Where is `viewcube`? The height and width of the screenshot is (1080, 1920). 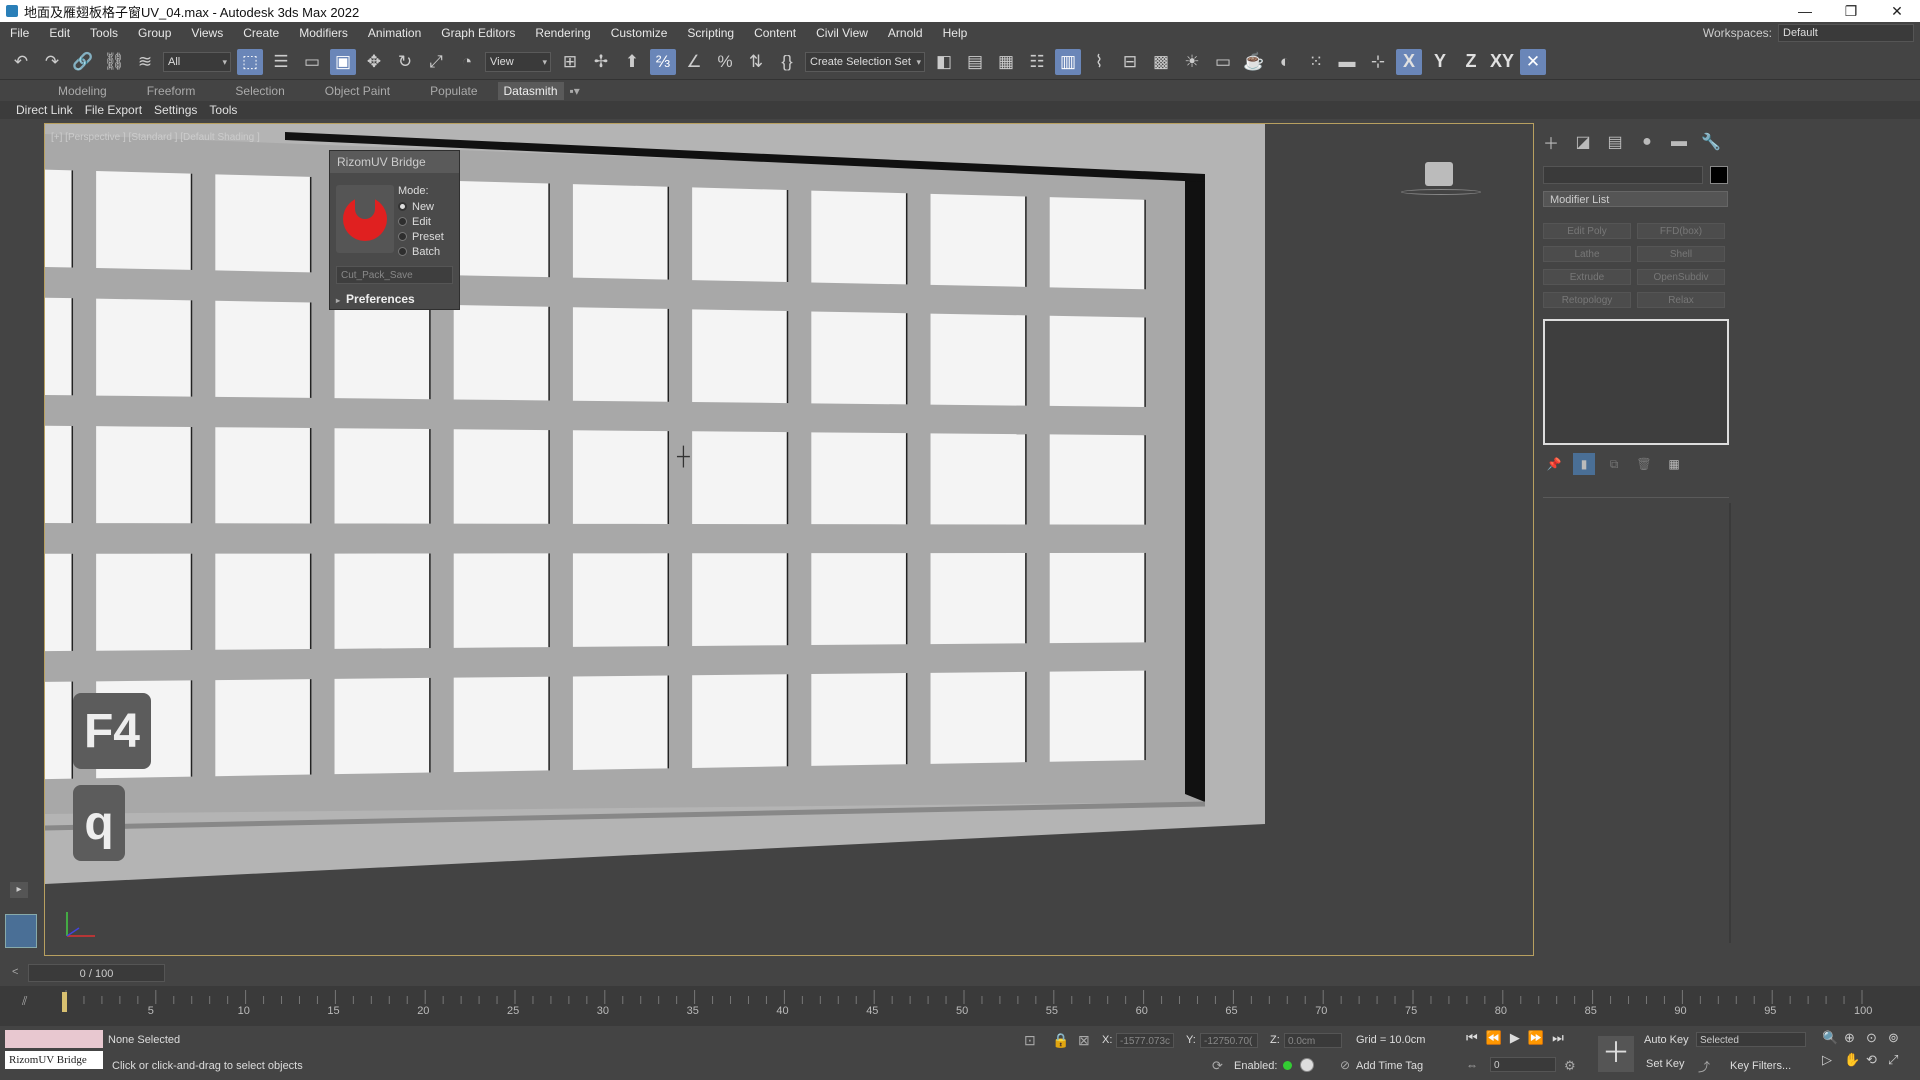 viewcube is located at coordinates (1439, 174).